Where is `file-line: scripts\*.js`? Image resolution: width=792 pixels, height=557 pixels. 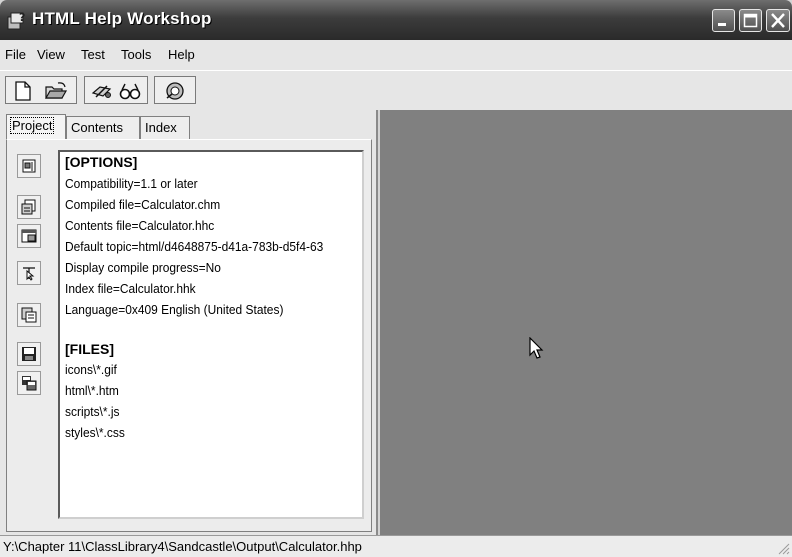 file-line: scripts\*.js is located at coordinates (92, 411).